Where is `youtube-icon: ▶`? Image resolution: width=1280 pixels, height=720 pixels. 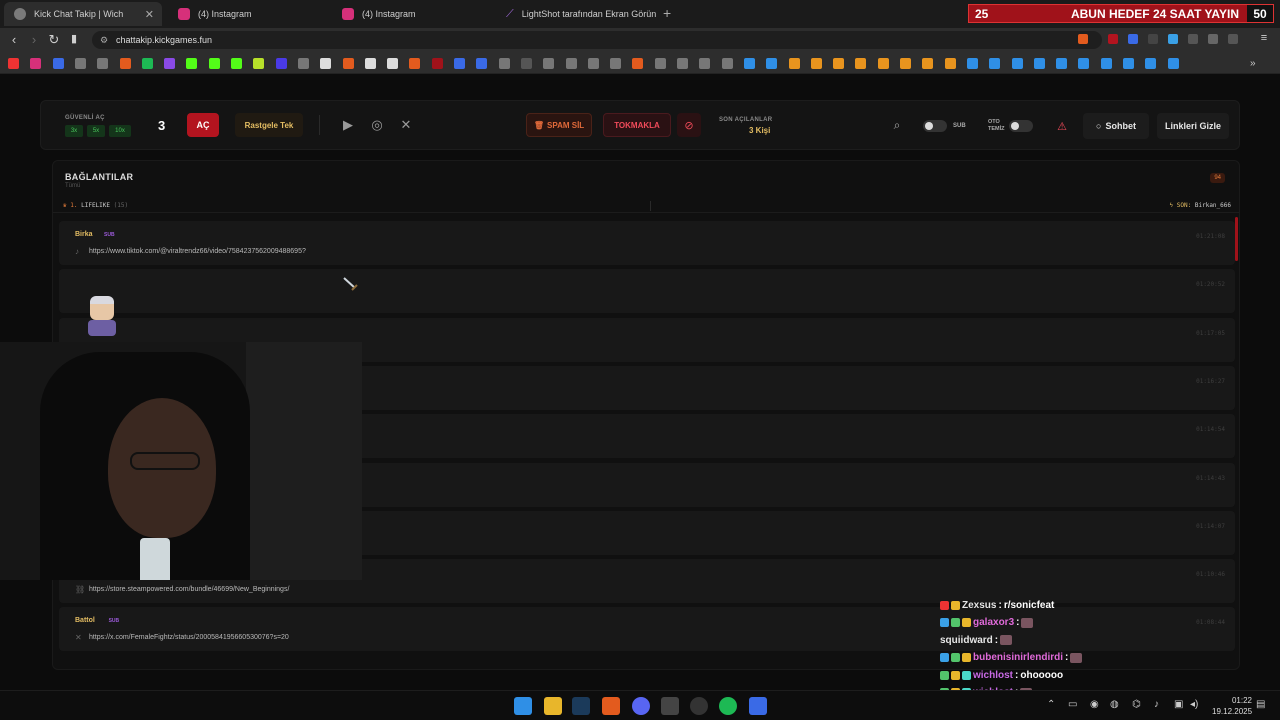 youtube-icon: ▶ is located at coordinates (348, 125).